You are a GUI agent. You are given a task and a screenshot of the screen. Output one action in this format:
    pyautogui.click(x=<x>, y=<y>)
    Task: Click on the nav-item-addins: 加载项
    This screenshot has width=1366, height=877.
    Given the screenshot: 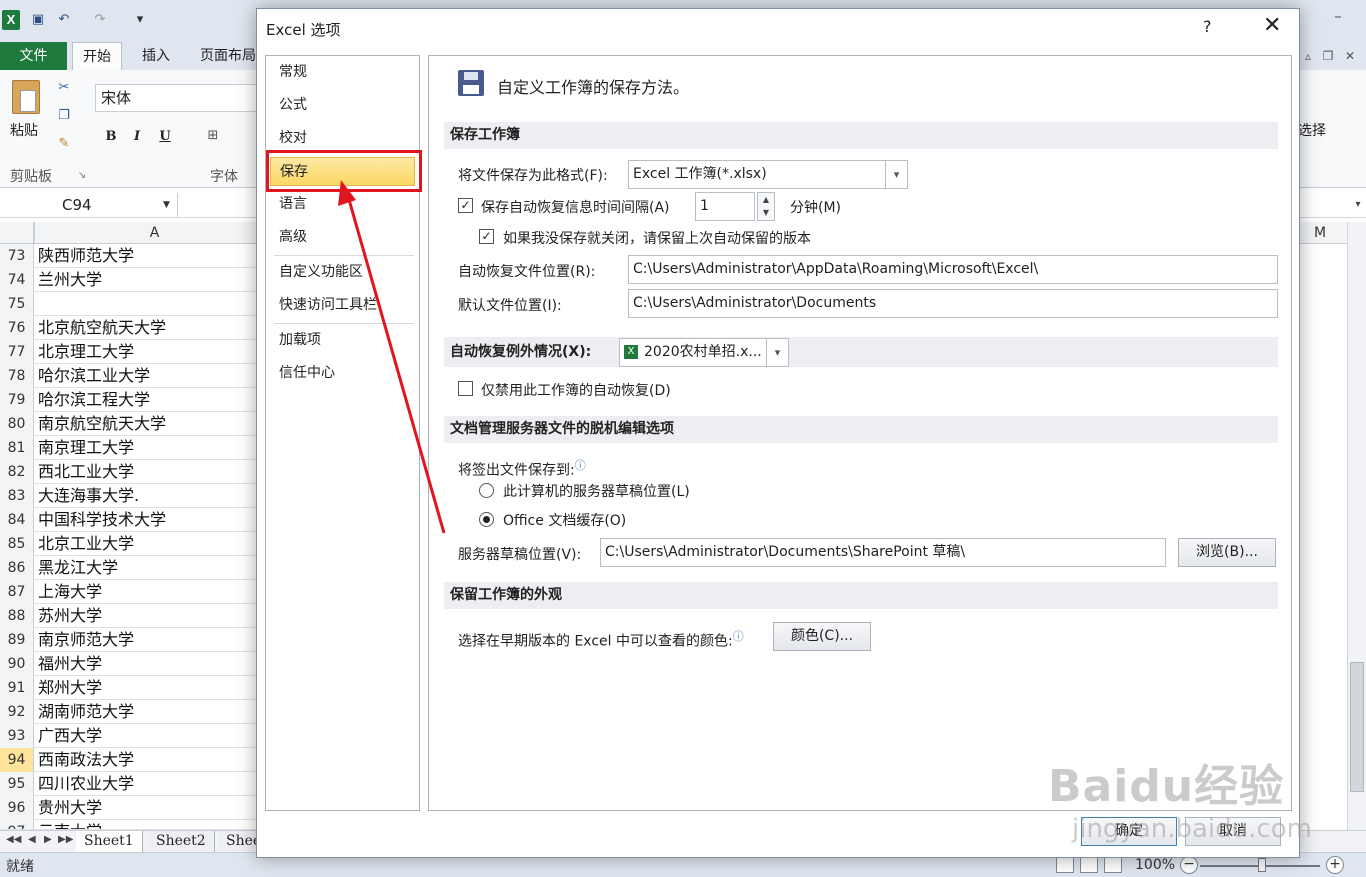 What is the action you would take?
    pyautogui.click(x=342, y=340)
    